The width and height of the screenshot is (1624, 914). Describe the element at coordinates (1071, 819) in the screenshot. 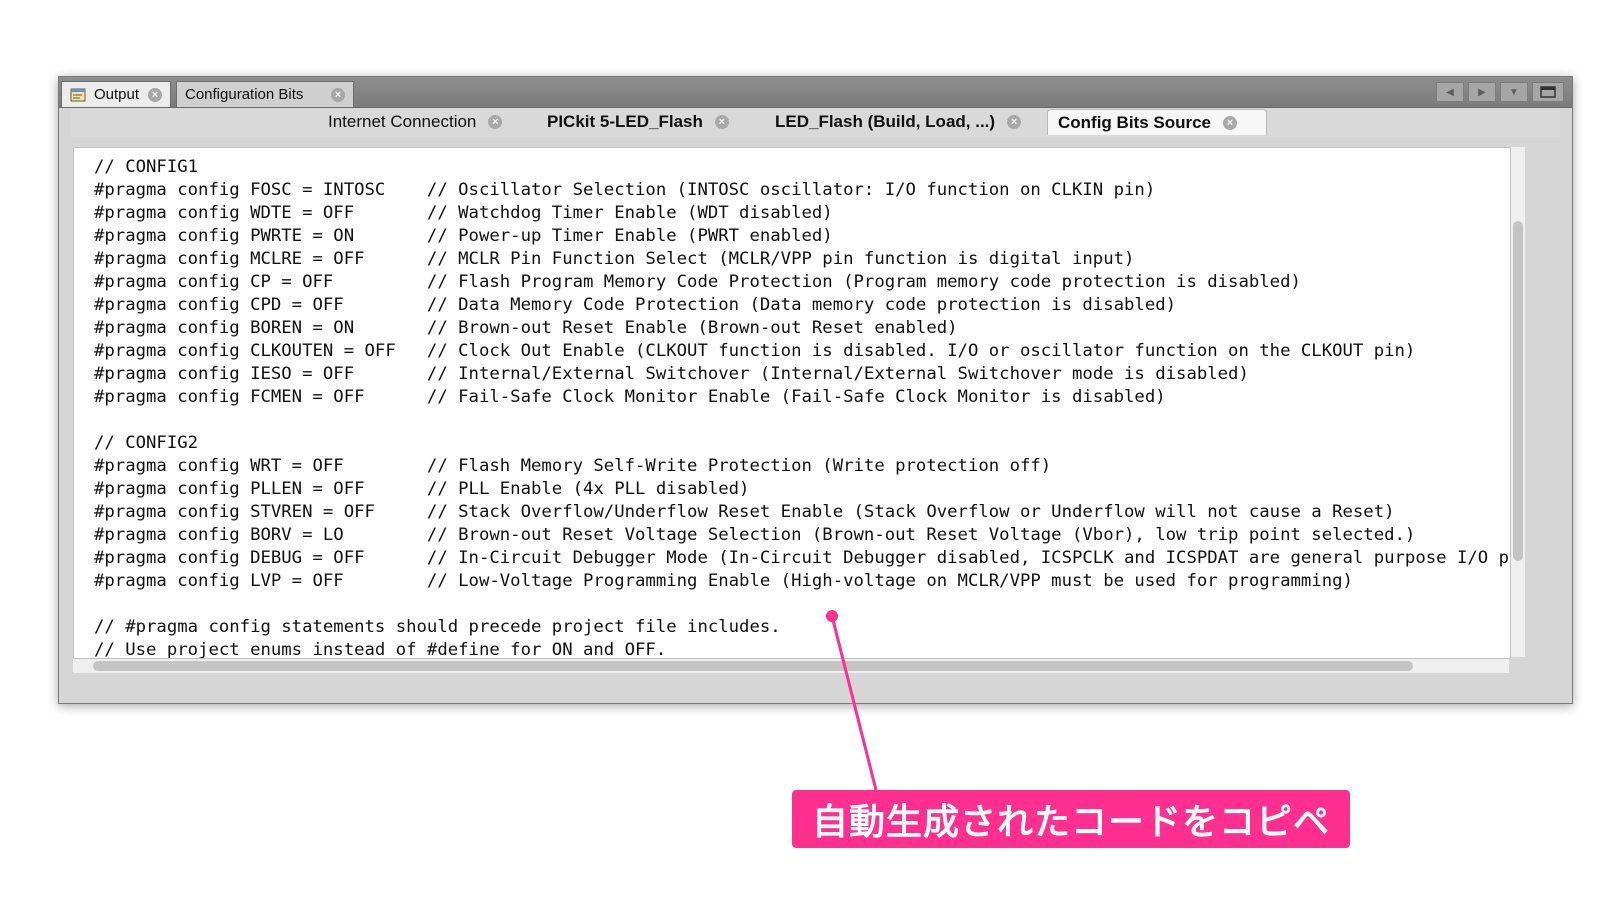

I see `annotation-callout: 自動生成されたコードをコピペ` at that location.